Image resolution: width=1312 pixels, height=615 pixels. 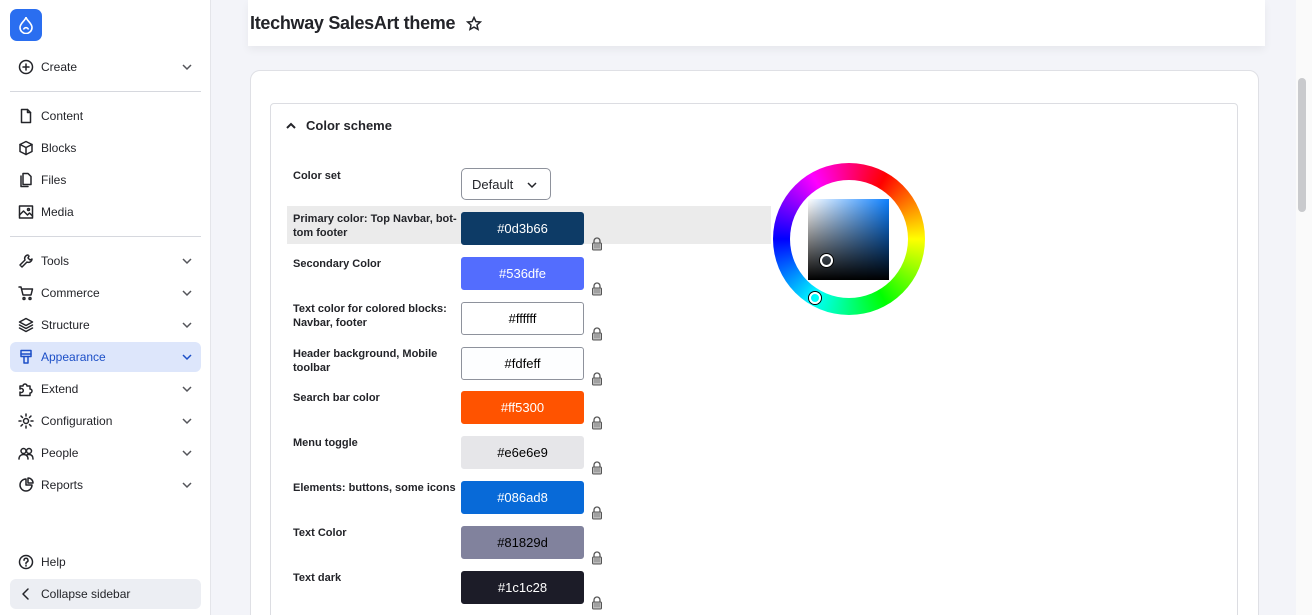 I want to click on sidebar-item-label: Configuration, so click(x=77, y=421).